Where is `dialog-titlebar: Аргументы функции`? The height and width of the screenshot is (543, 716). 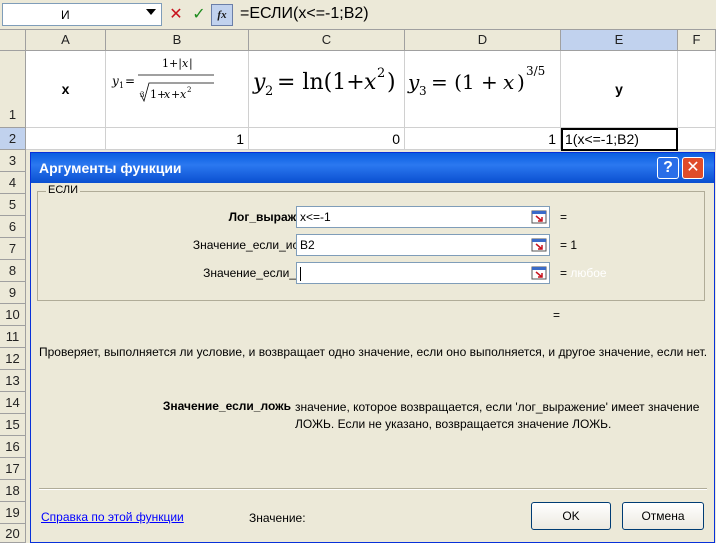 dialog-titlebar: Аргументы функции is located at coordinates (372, 168).